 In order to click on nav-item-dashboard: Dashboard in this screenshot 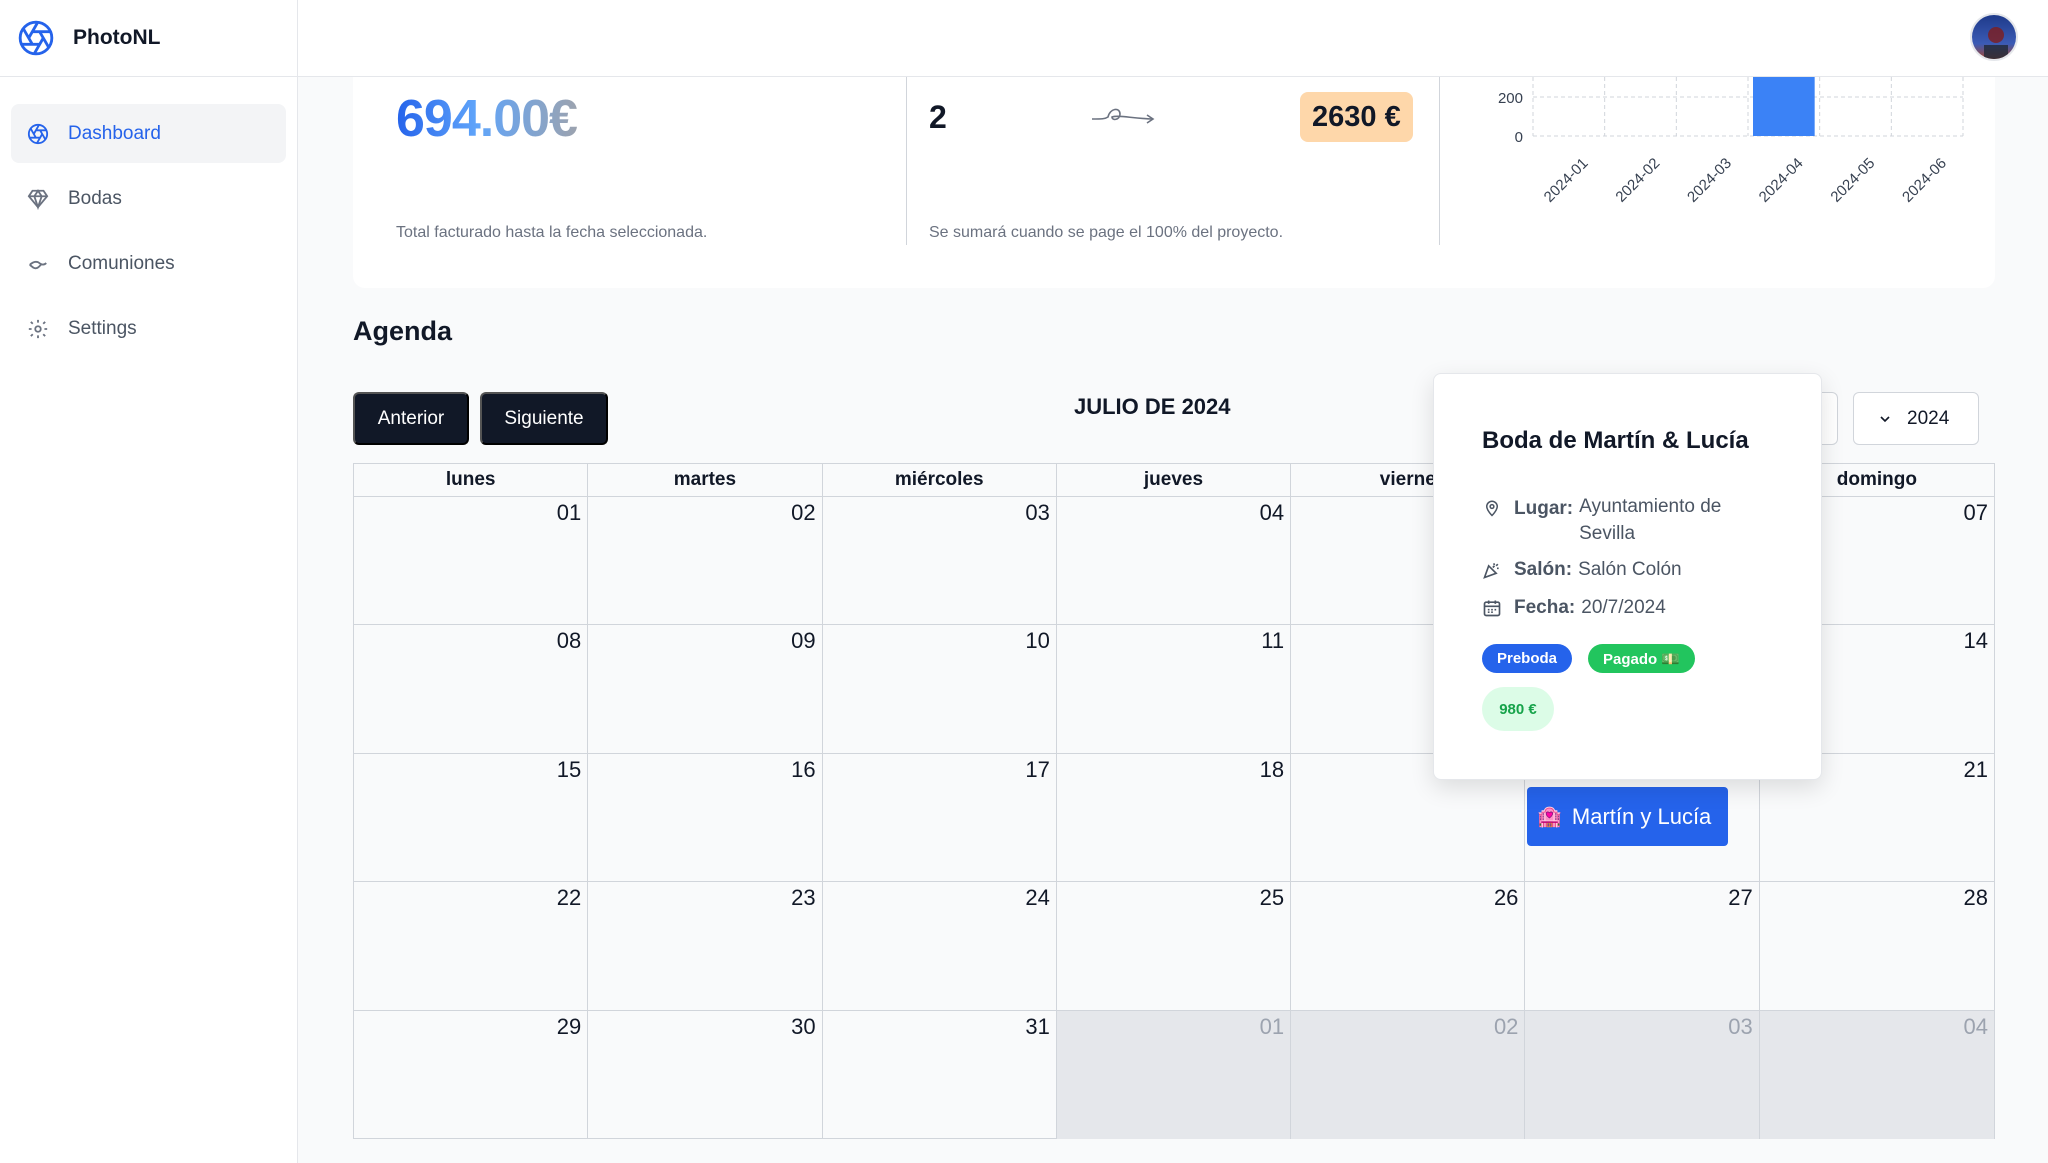, I will do `click(148, 133)`.